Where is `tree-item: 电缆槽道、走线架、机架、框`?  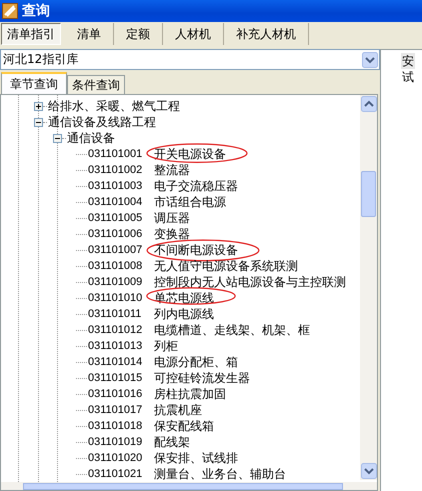
tree-item: 电缆槽道、走线架、机架、框 is located at coordinates (232, 330).